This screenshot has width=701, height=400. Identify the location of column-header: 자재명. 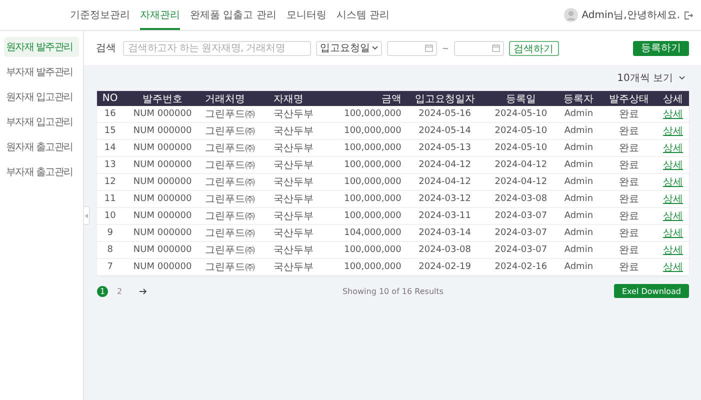
(298, 98).